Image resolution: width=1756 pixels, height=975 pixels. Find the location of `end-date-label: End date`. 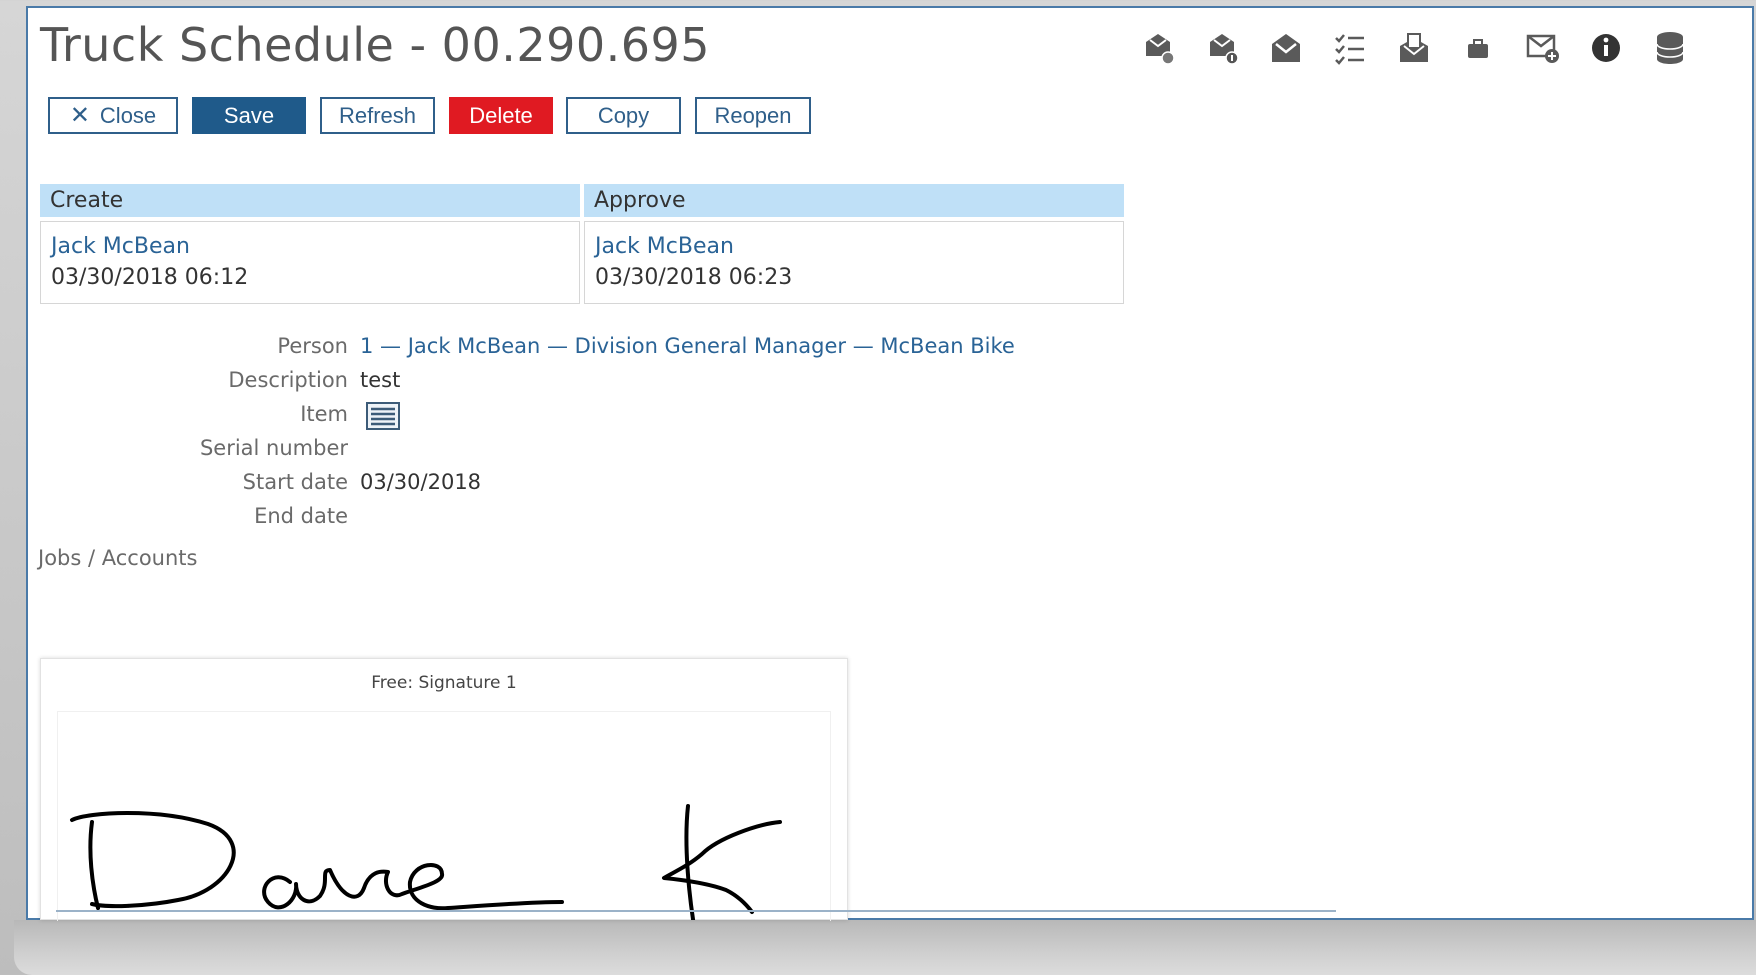

end-date-label: End date is located at coordinates (301, 516).